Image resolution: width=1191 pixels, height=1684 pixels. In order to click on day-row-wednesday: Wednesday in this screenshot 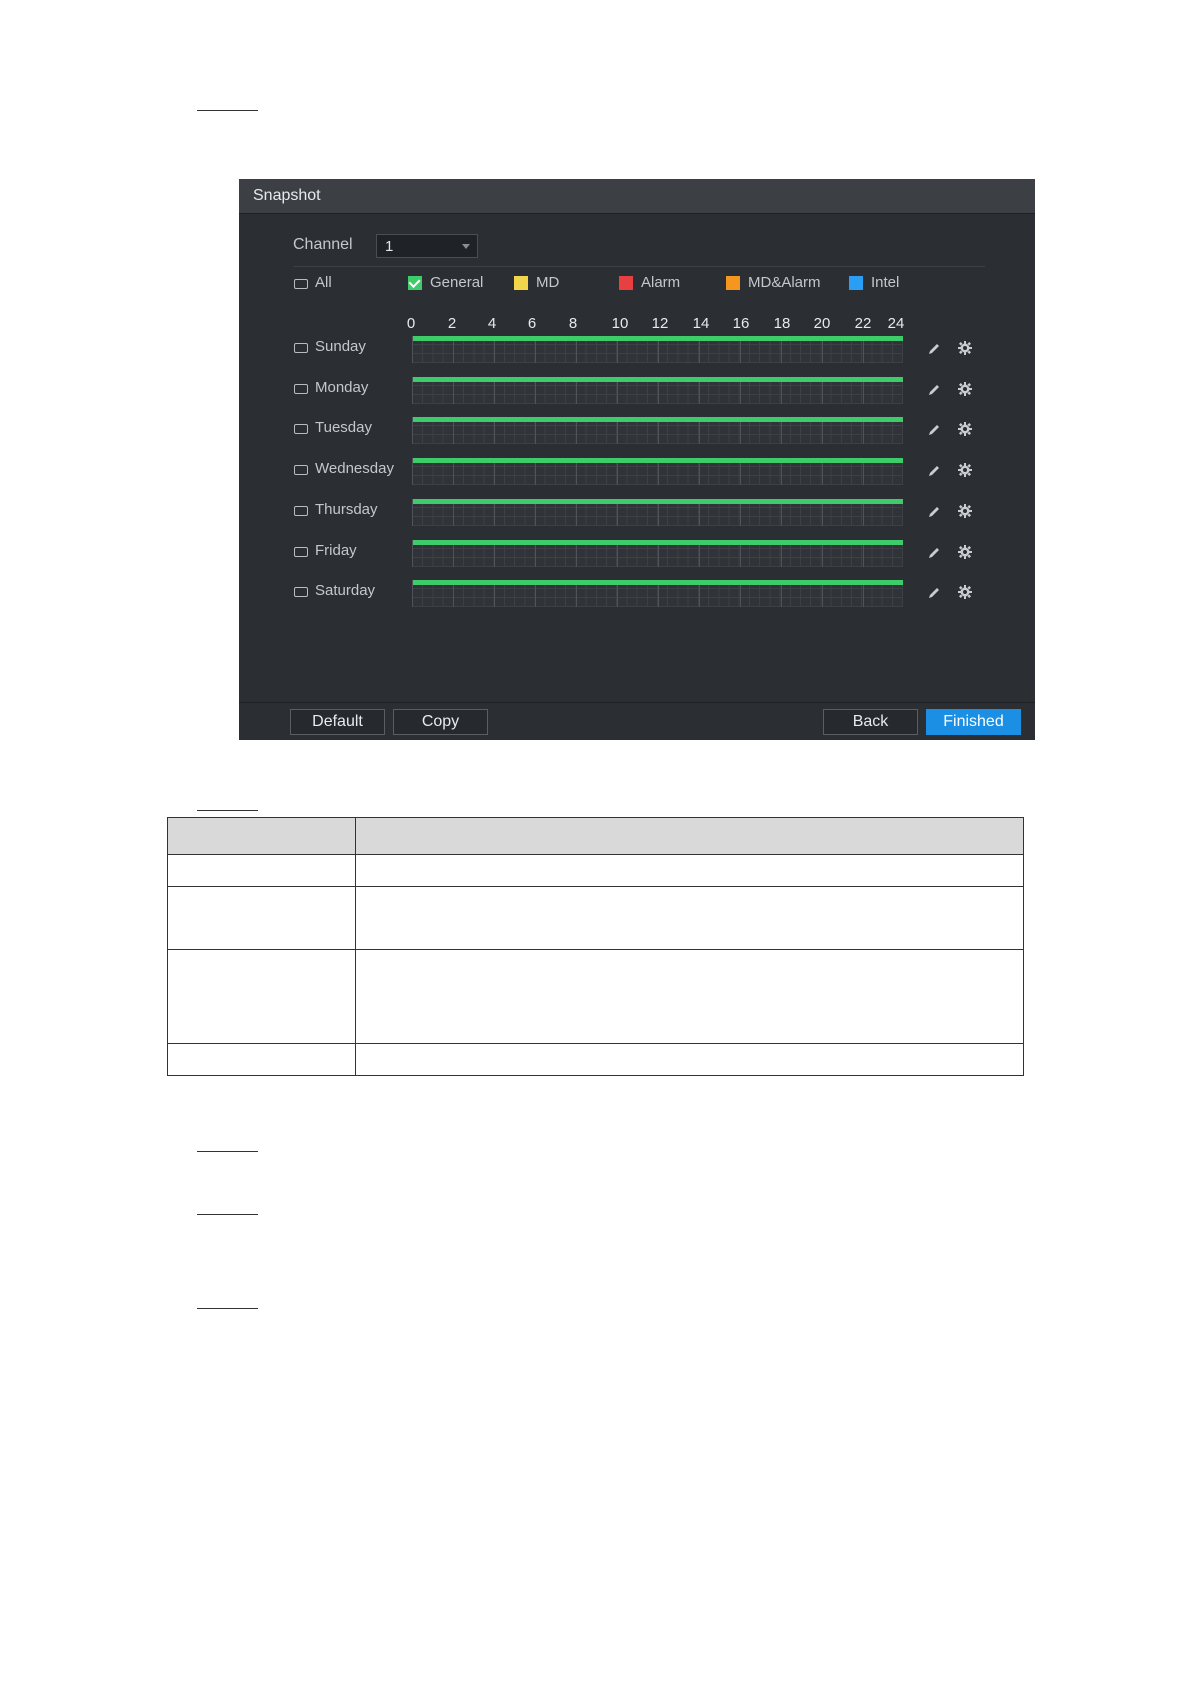, I will do `click(637, 477)`.